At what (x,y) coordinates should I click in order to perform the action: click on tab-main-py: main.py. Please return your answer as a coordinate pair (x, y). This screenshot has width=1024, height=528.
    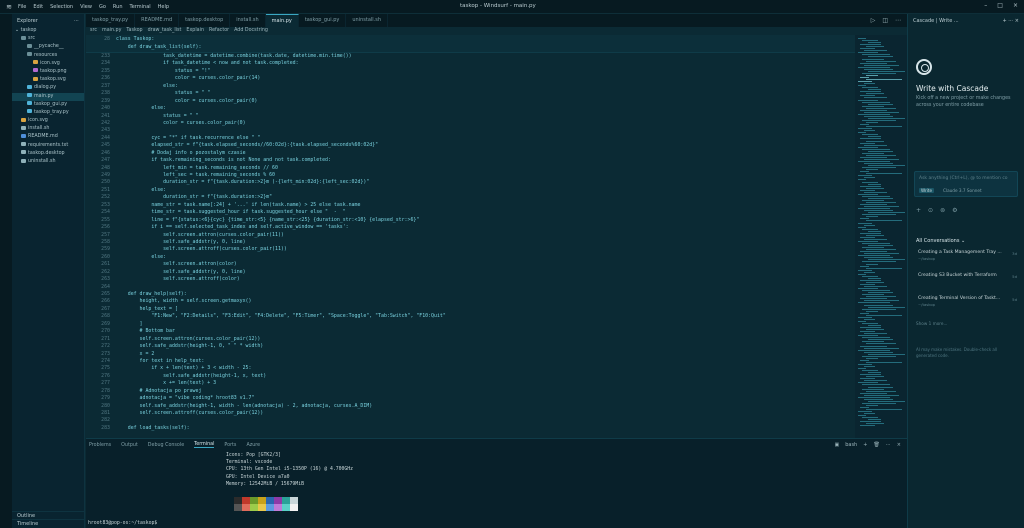
    Looking at the image, I should click on (282, 20).